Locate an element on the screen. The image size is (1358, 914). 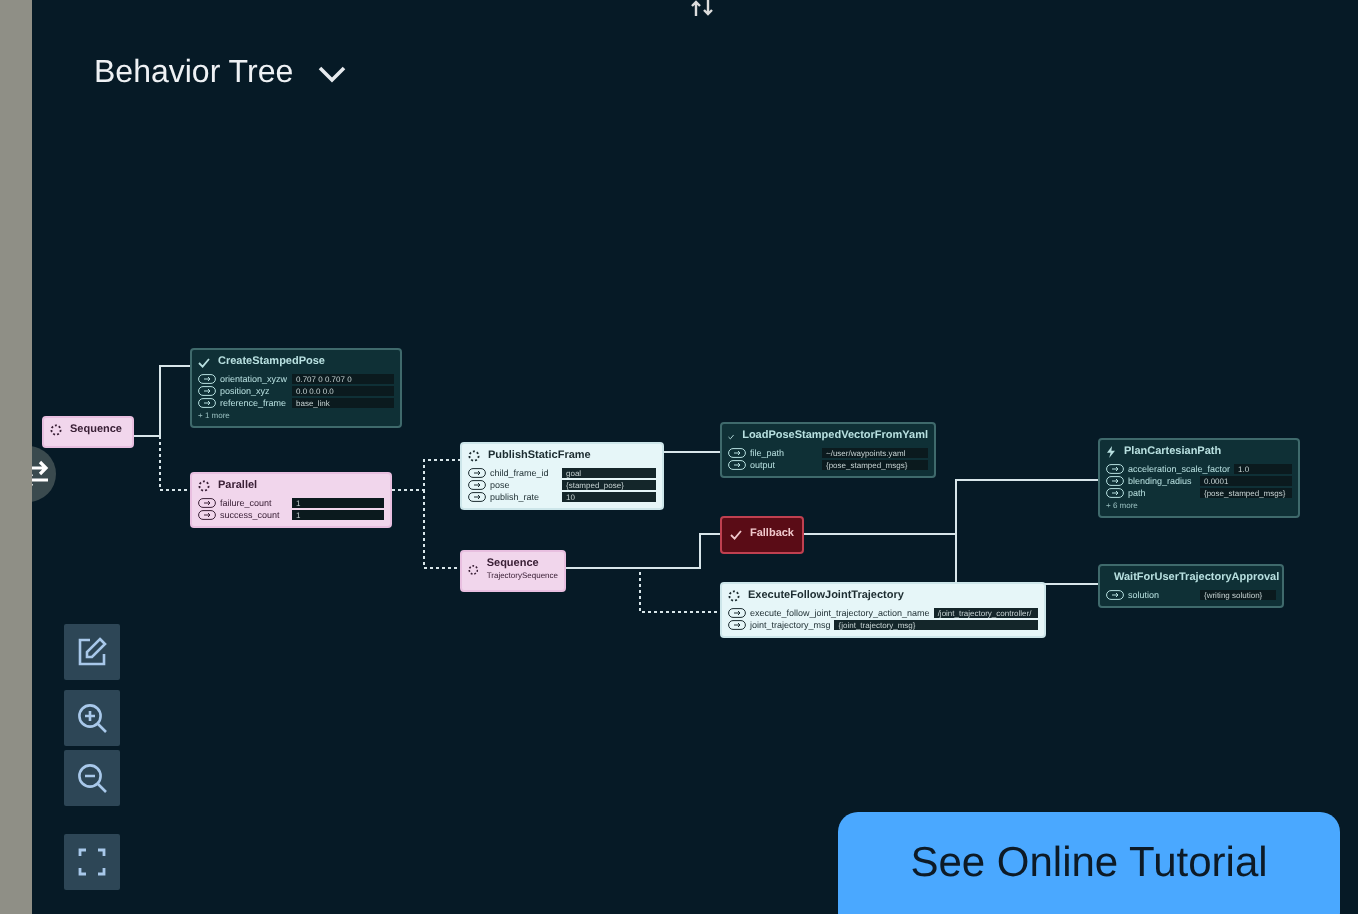
chevron-down-icon is located at coordinates (331, 74).